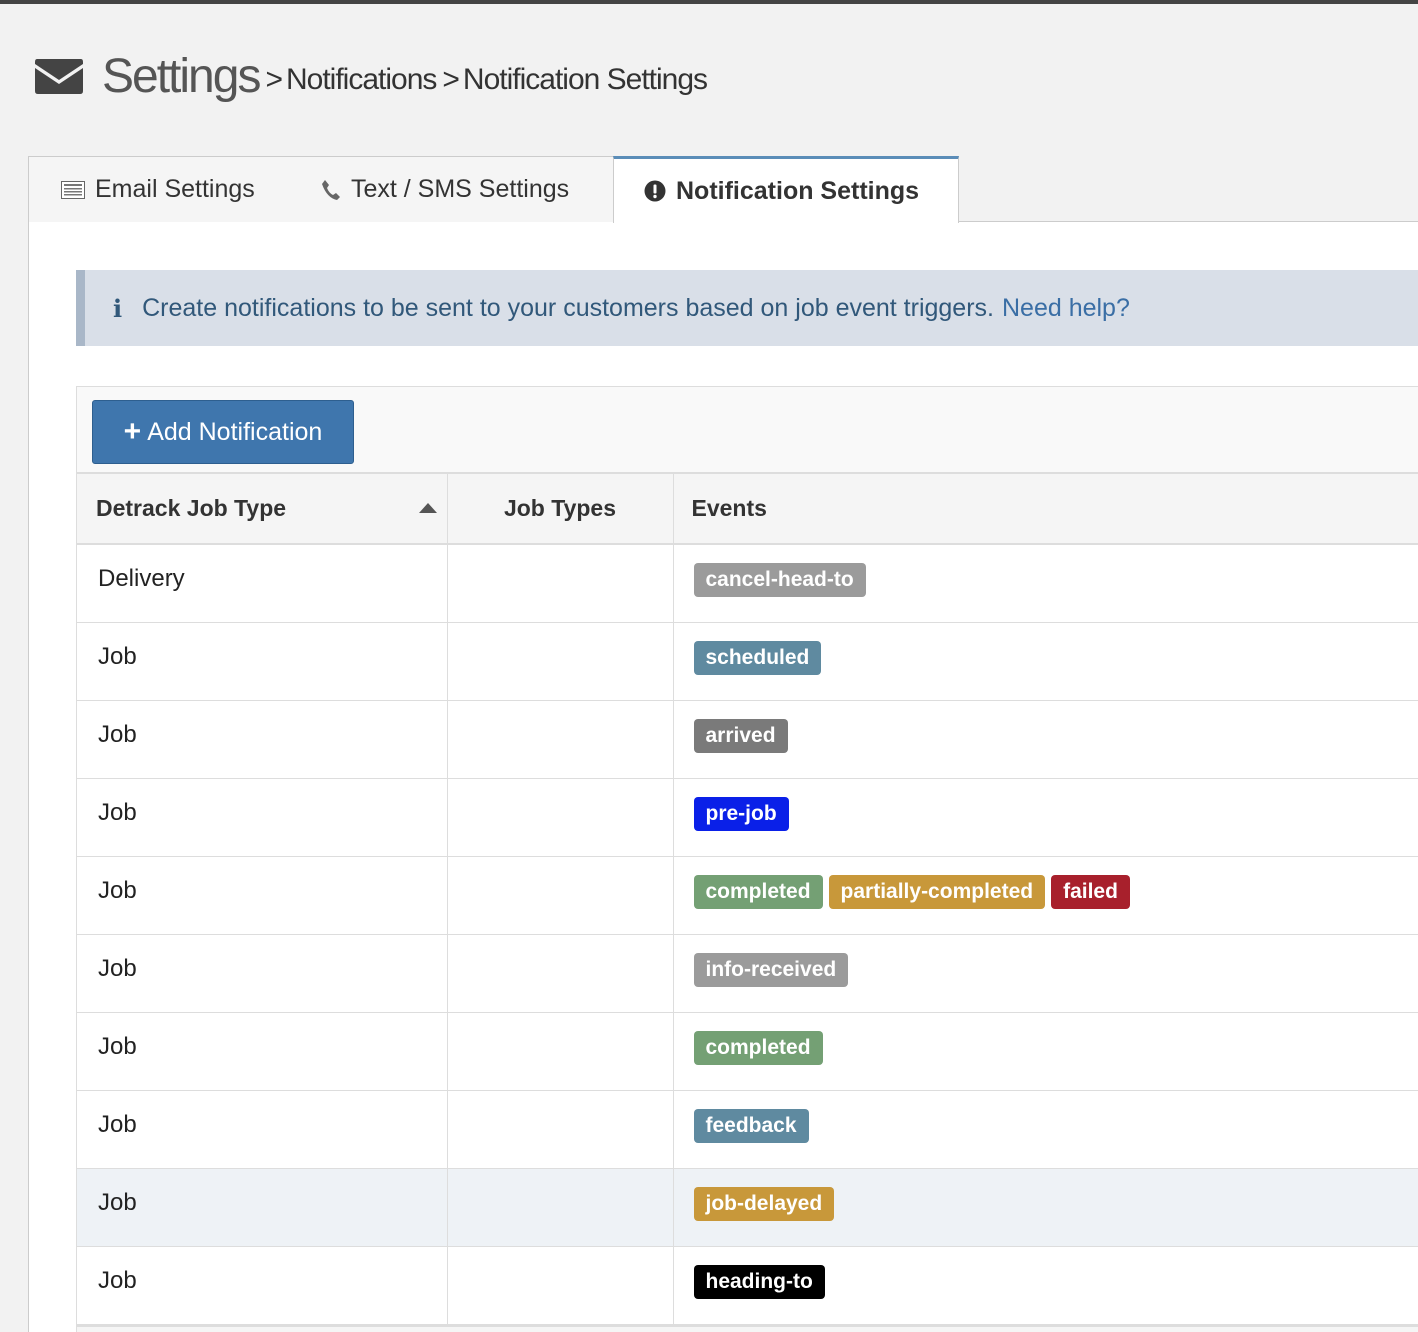 The width and height of the screenshot is (1418, 1332). What do you see at coordinates (235, 431) in the screenshot?
I see `add-notification-label: Add Notification` at bounding box center [235, 431].